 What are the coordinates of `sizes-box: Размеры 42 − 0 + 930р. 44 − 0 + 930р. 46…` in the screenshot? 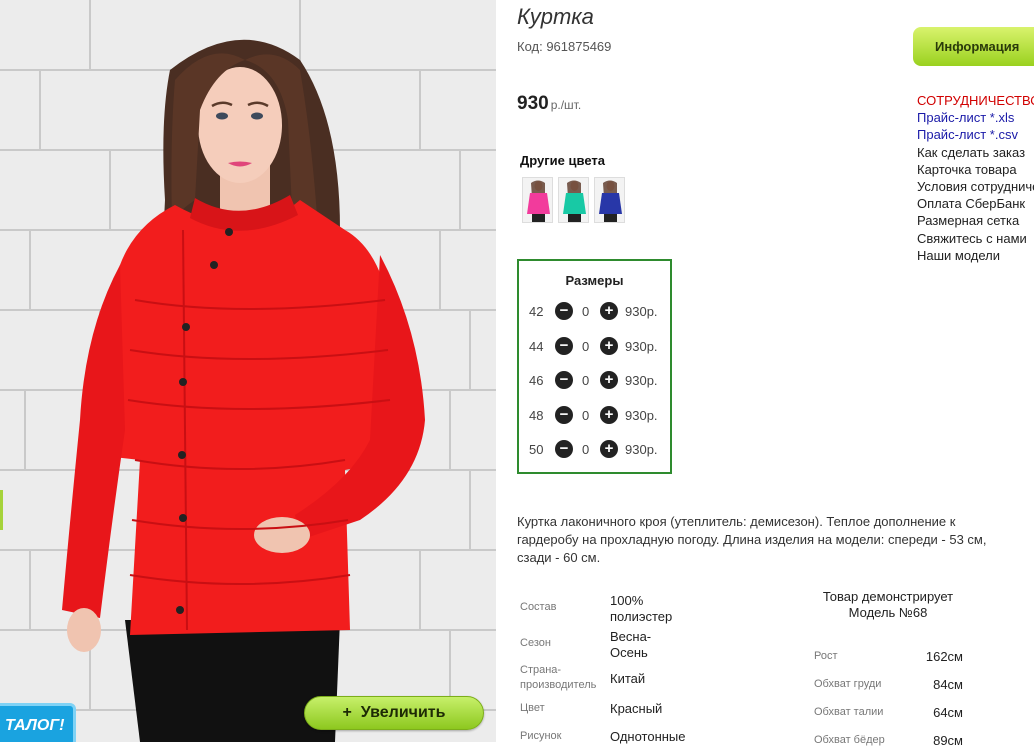 It's located at (594, 366).